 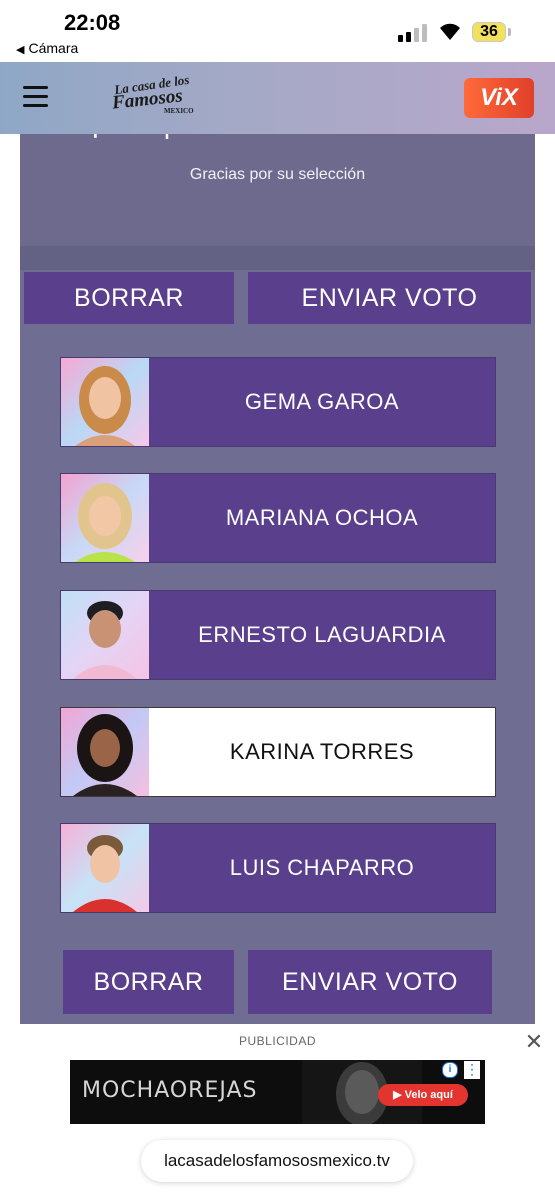 What do you see at coordinates (92, 22) in the screenshot?
I see `status-time: 22:08` at bounding box center [92, 22].